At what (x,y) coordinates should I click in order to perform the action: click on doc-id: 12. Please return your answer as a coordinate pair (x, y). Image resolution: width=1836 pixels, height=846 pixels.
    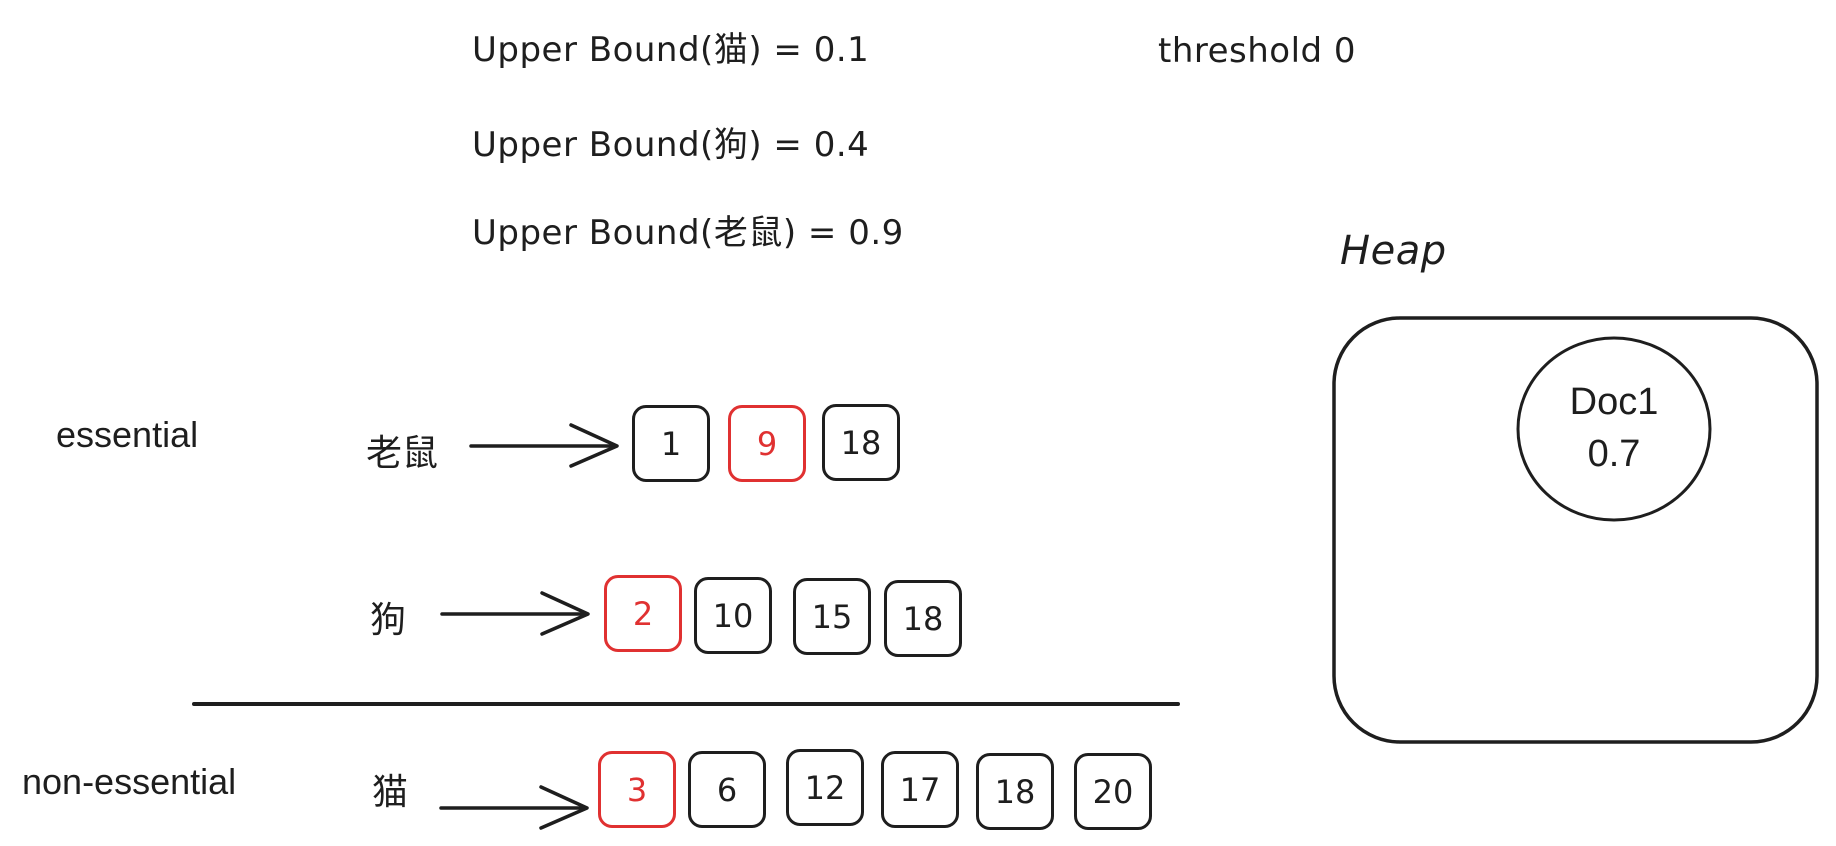
    Looking at the image, I should click on (825, 787).